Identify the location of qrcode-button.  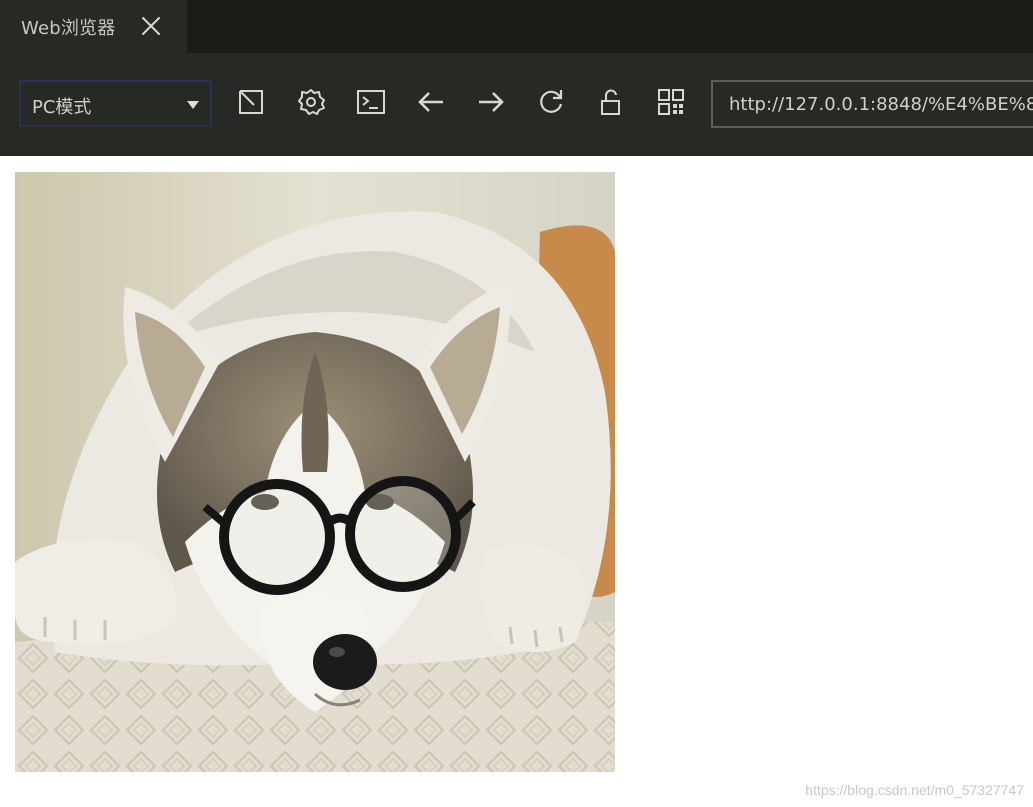
(671, 102).